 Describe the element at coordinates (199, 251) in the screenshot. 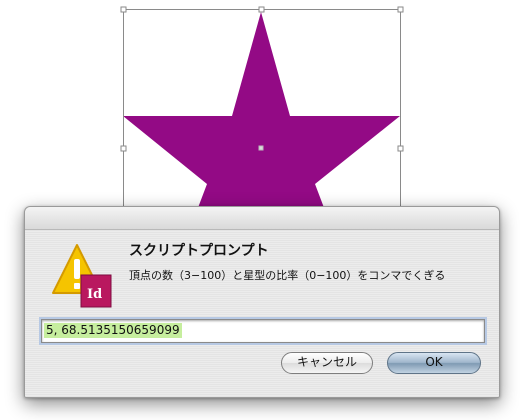

I see `dialog-title: スクリプトプロンプト` at that location.